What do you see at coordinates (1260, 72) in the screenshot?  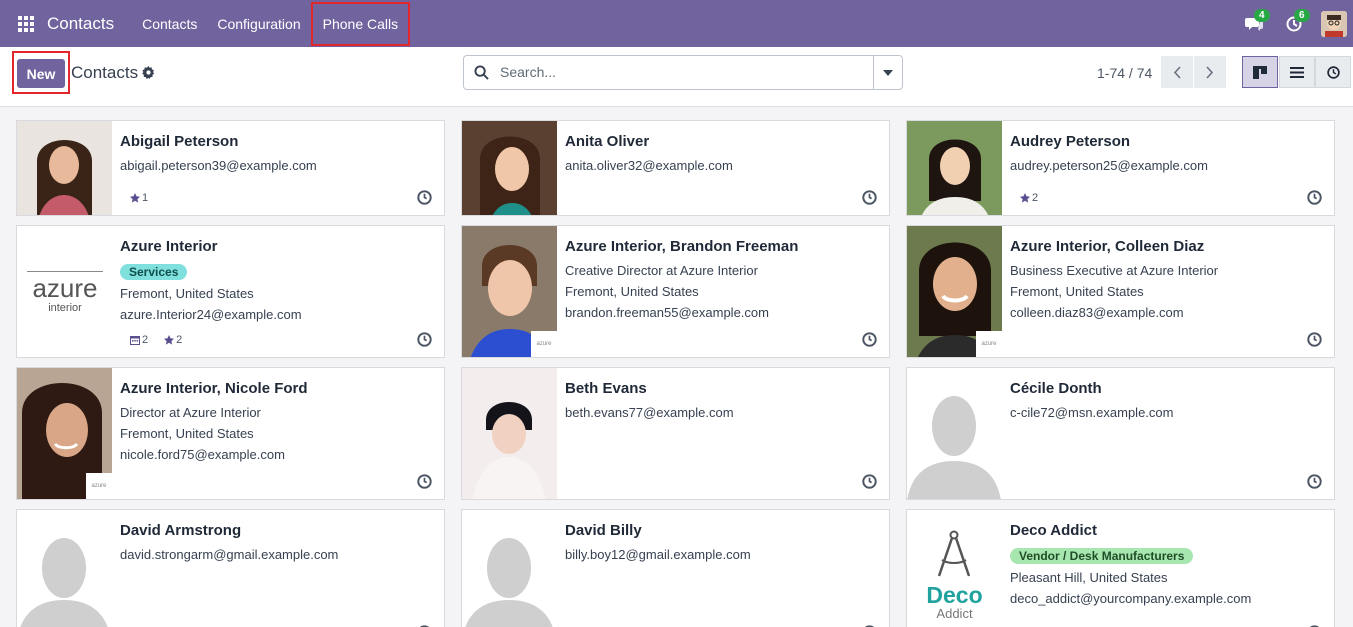 I see `kanban-view-button` at bounding box center [1260, 72].